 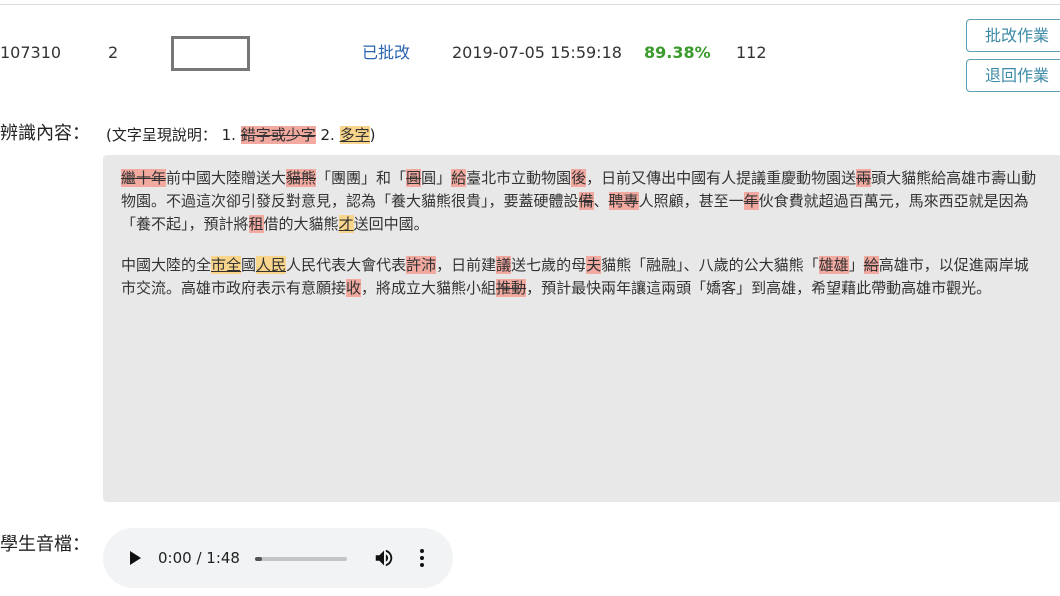 What do you see at coordinates (1013, 35) in the screenshot?
I see `grade-homework-button: 批改作業` at bounding box center [1013, 35].